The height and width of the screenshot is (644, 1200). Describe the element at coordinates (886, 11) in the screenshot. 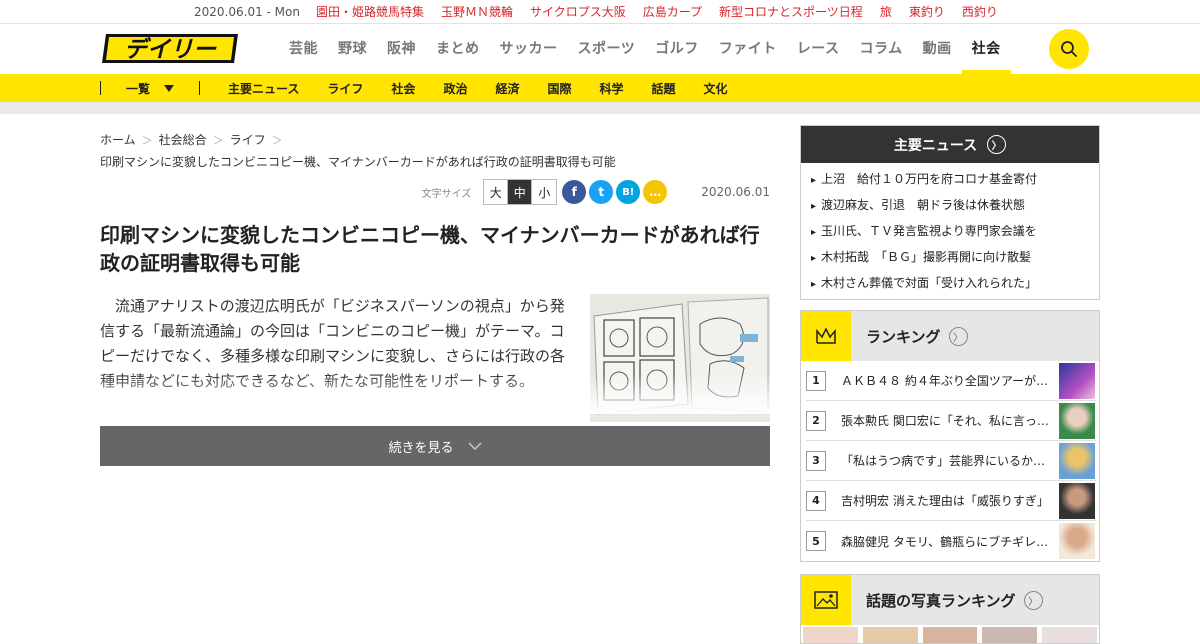

I see `top-link-travel: 旅` at that location.